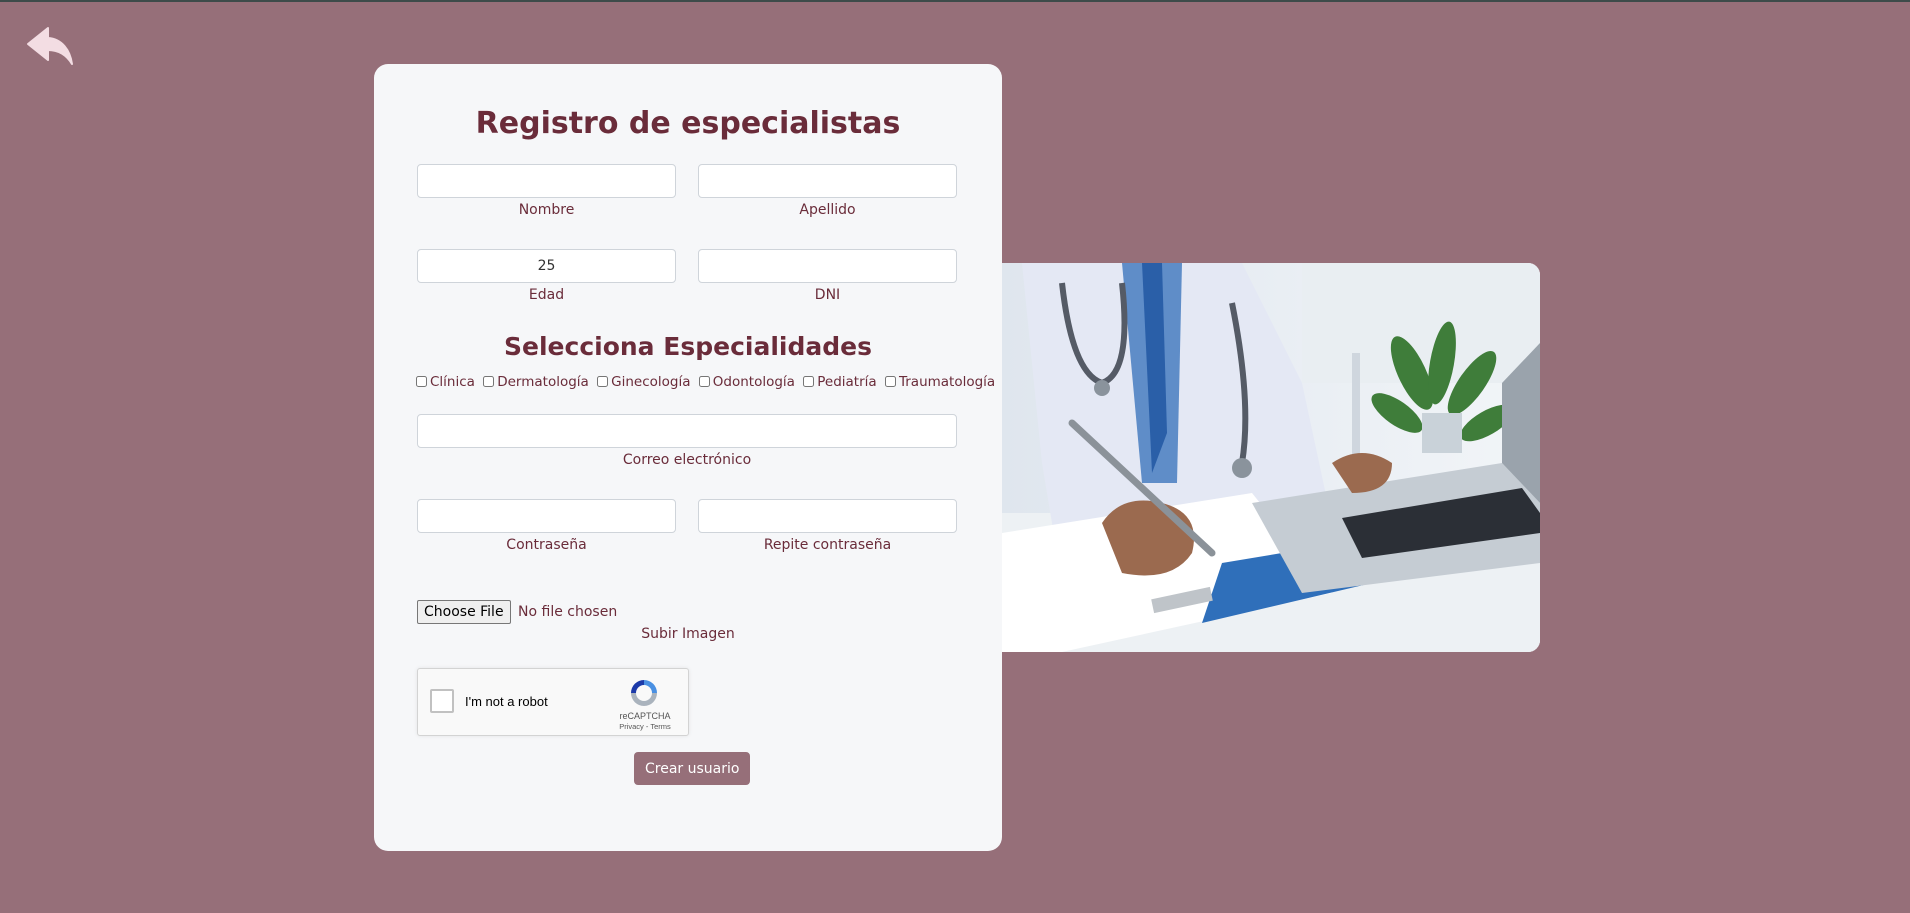 The width and height of the screenshot is (1910, 913). What do you see at coordinates (692, 768) in the screenshot?
I see `create-user-button: Crear usuario` at bounding box center [692, 768].